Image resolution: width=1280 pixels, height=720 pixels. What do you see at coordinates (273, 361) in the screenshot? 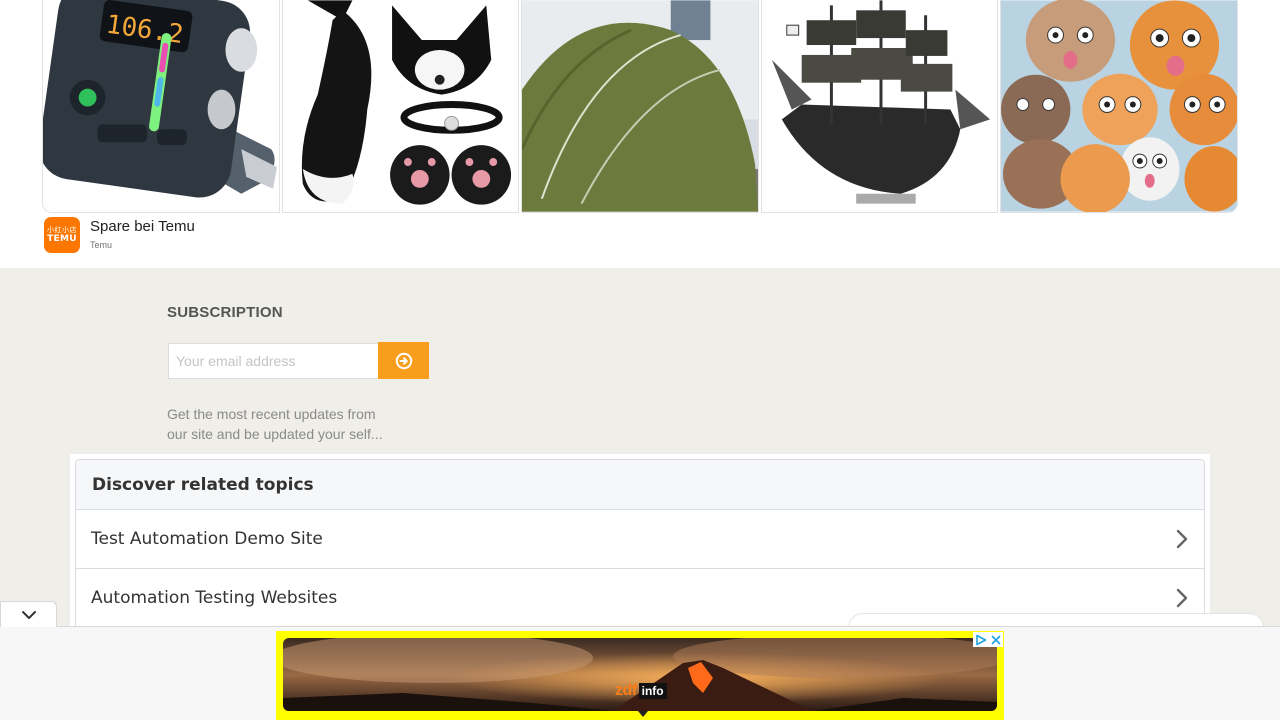
I see `email-input` at bounding box center [273, 361].